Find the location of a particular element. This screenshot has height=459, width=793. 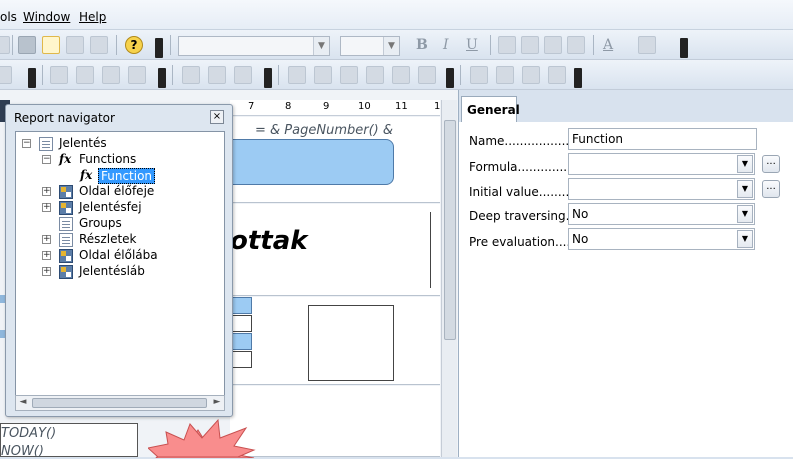

scroll-left-icon: ◄ is located at coordinates (23, 402).